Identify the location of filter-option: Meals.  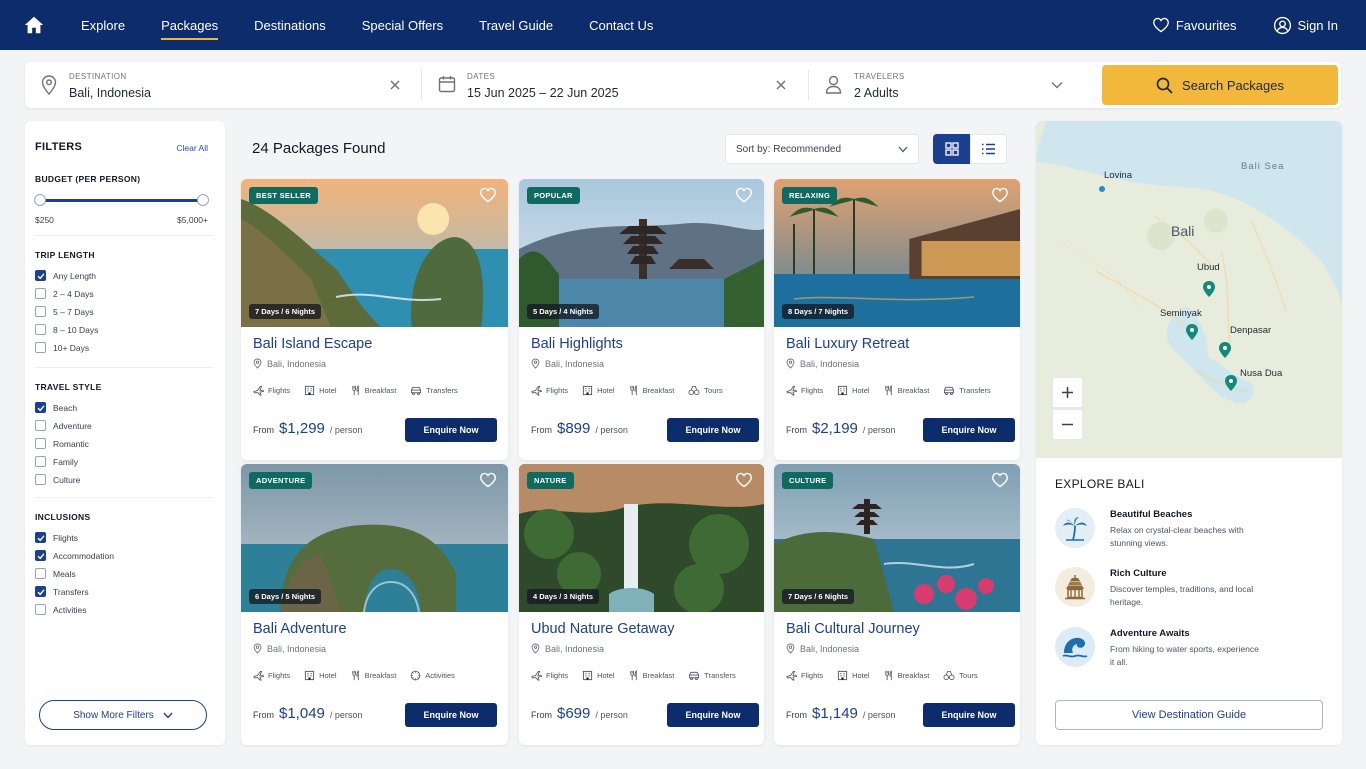
(55, 573).